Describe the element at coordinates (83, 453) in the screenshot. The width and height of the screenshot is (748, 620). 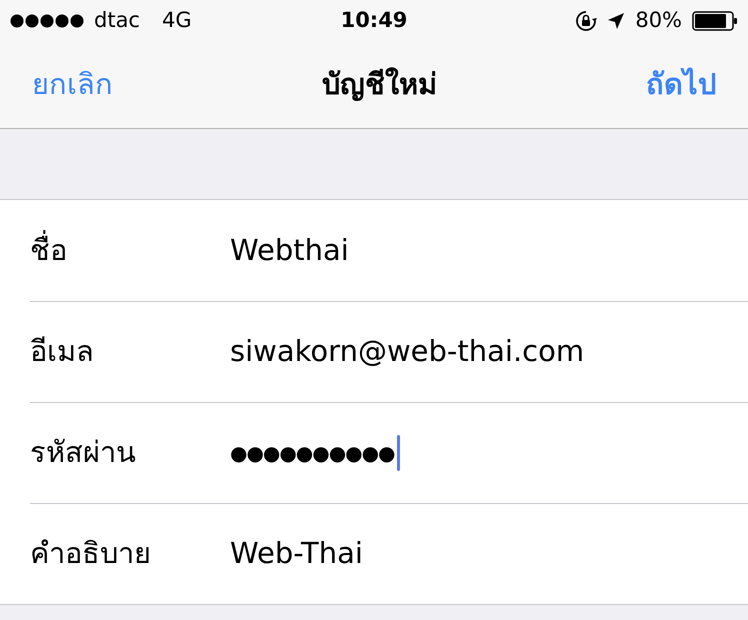
I see `field-label: รหัสผ่าน` at that location.